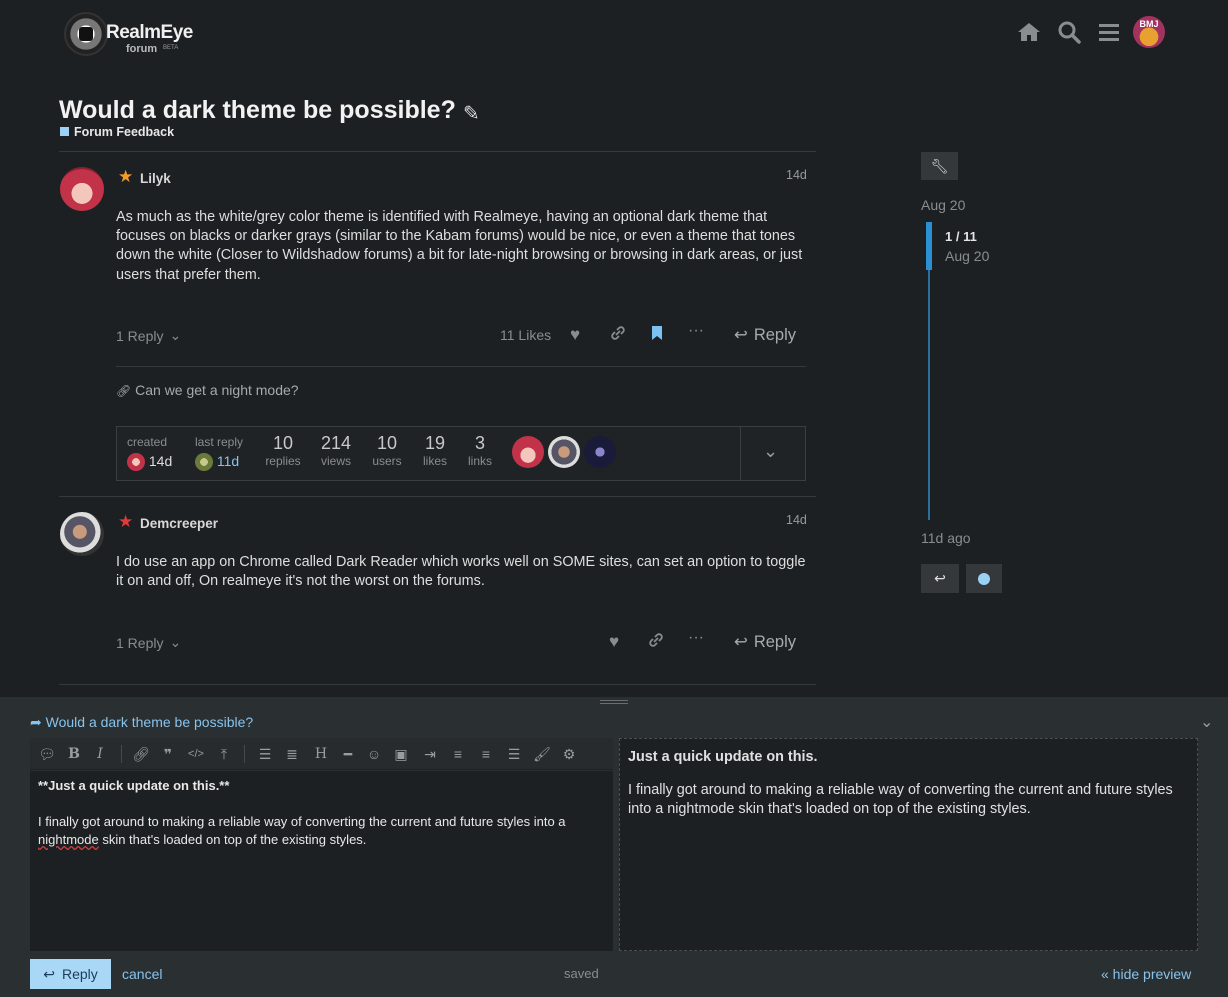 Image resolution: width=1228 pixels, height=997 pixels. I want to click on bold-icon: B, so click(74, 754).